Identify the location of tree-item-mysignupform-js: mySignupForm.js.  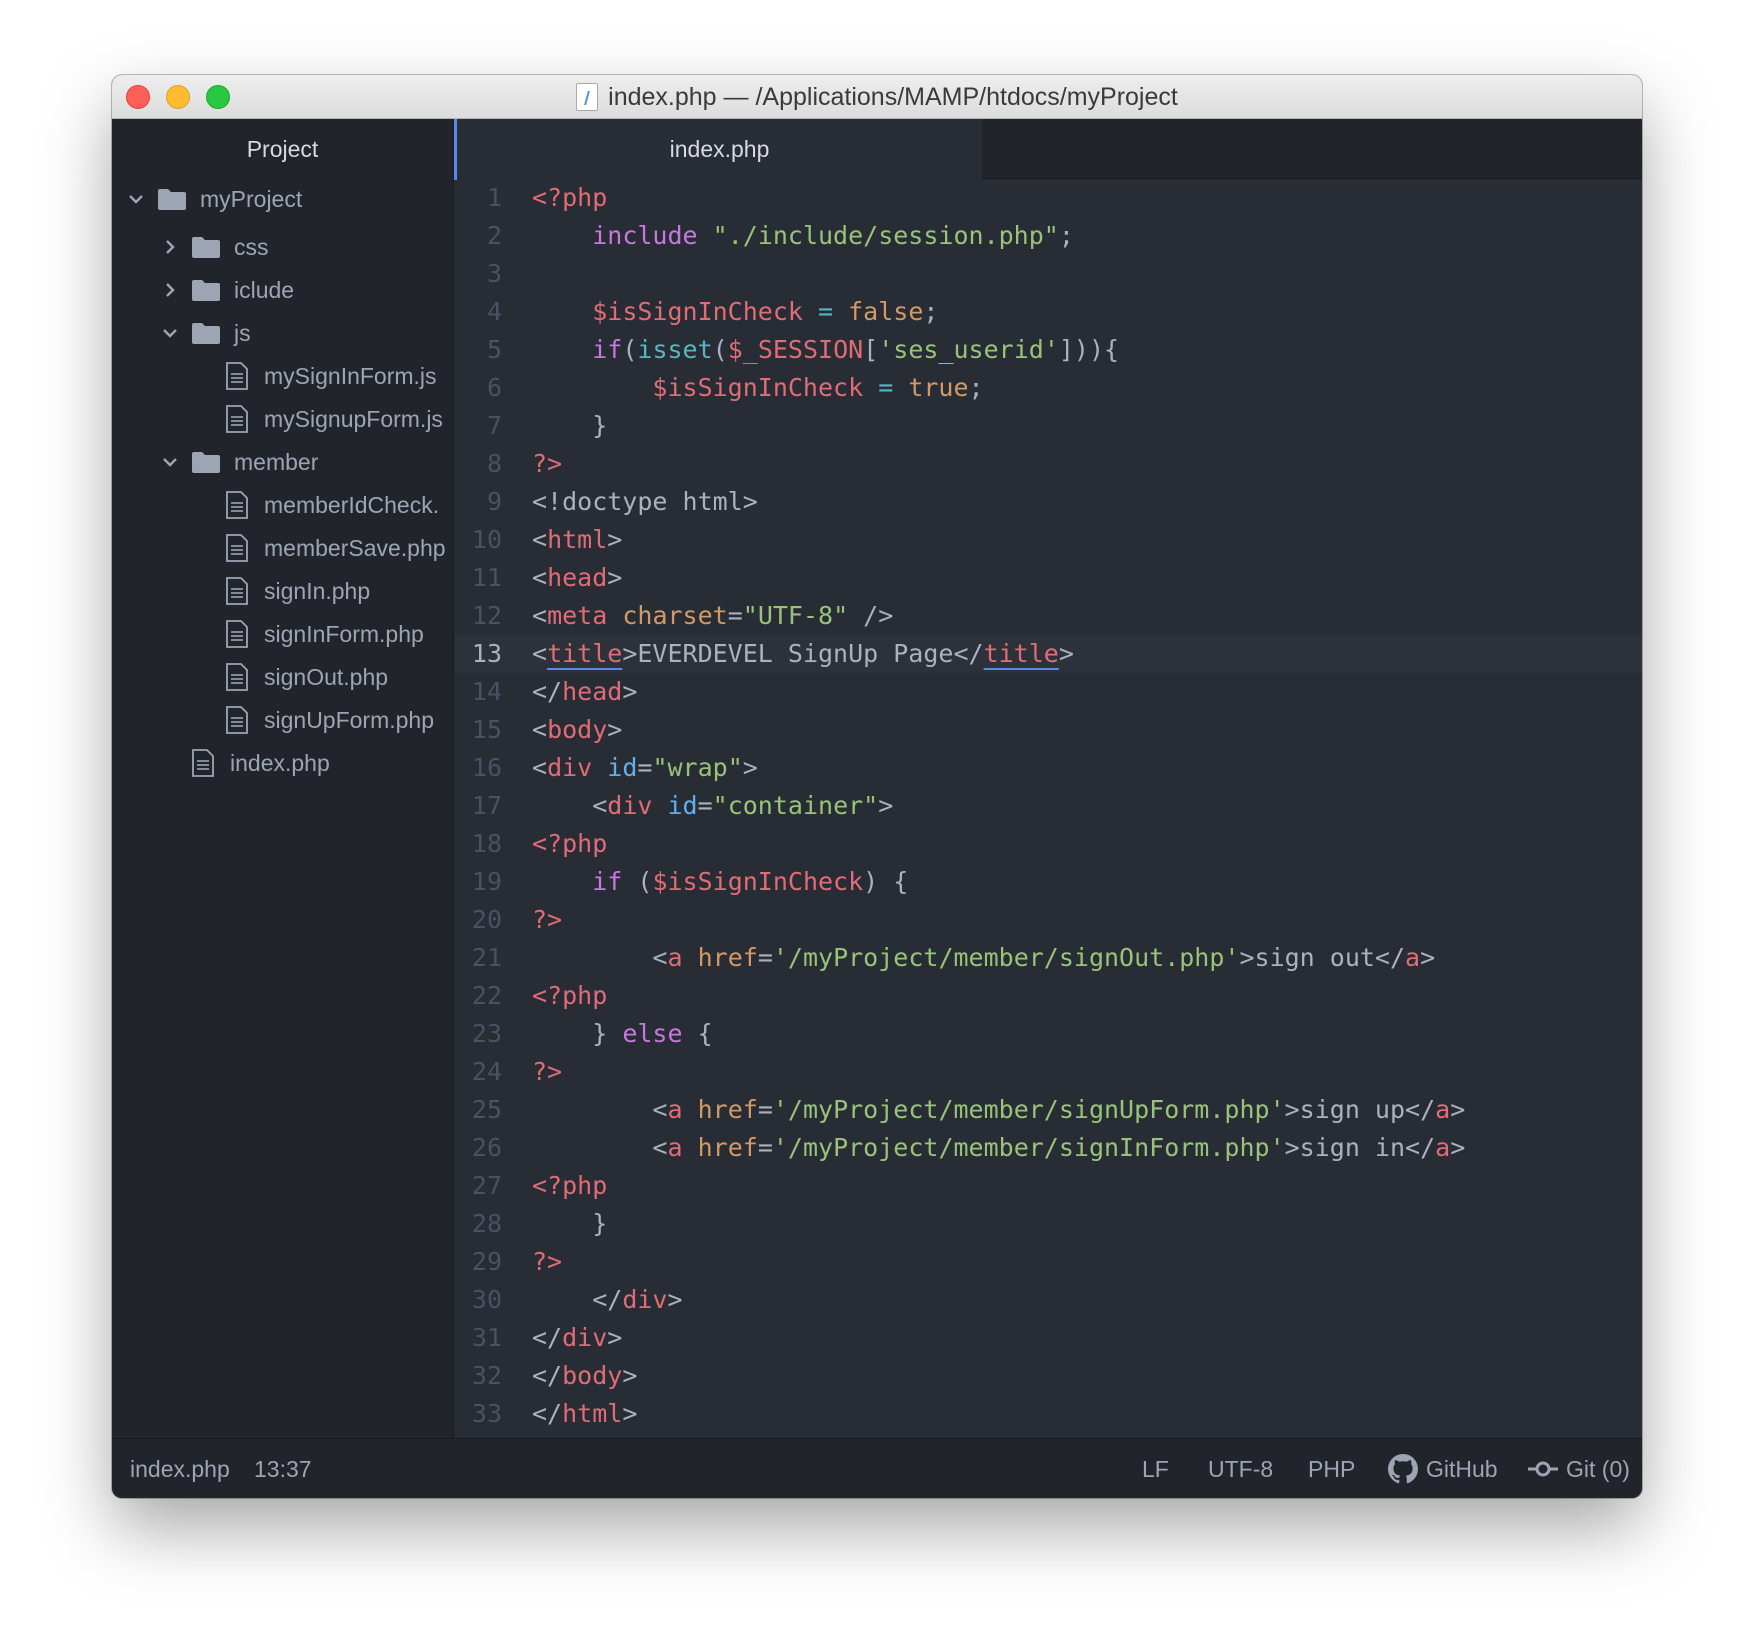
(317, 419).